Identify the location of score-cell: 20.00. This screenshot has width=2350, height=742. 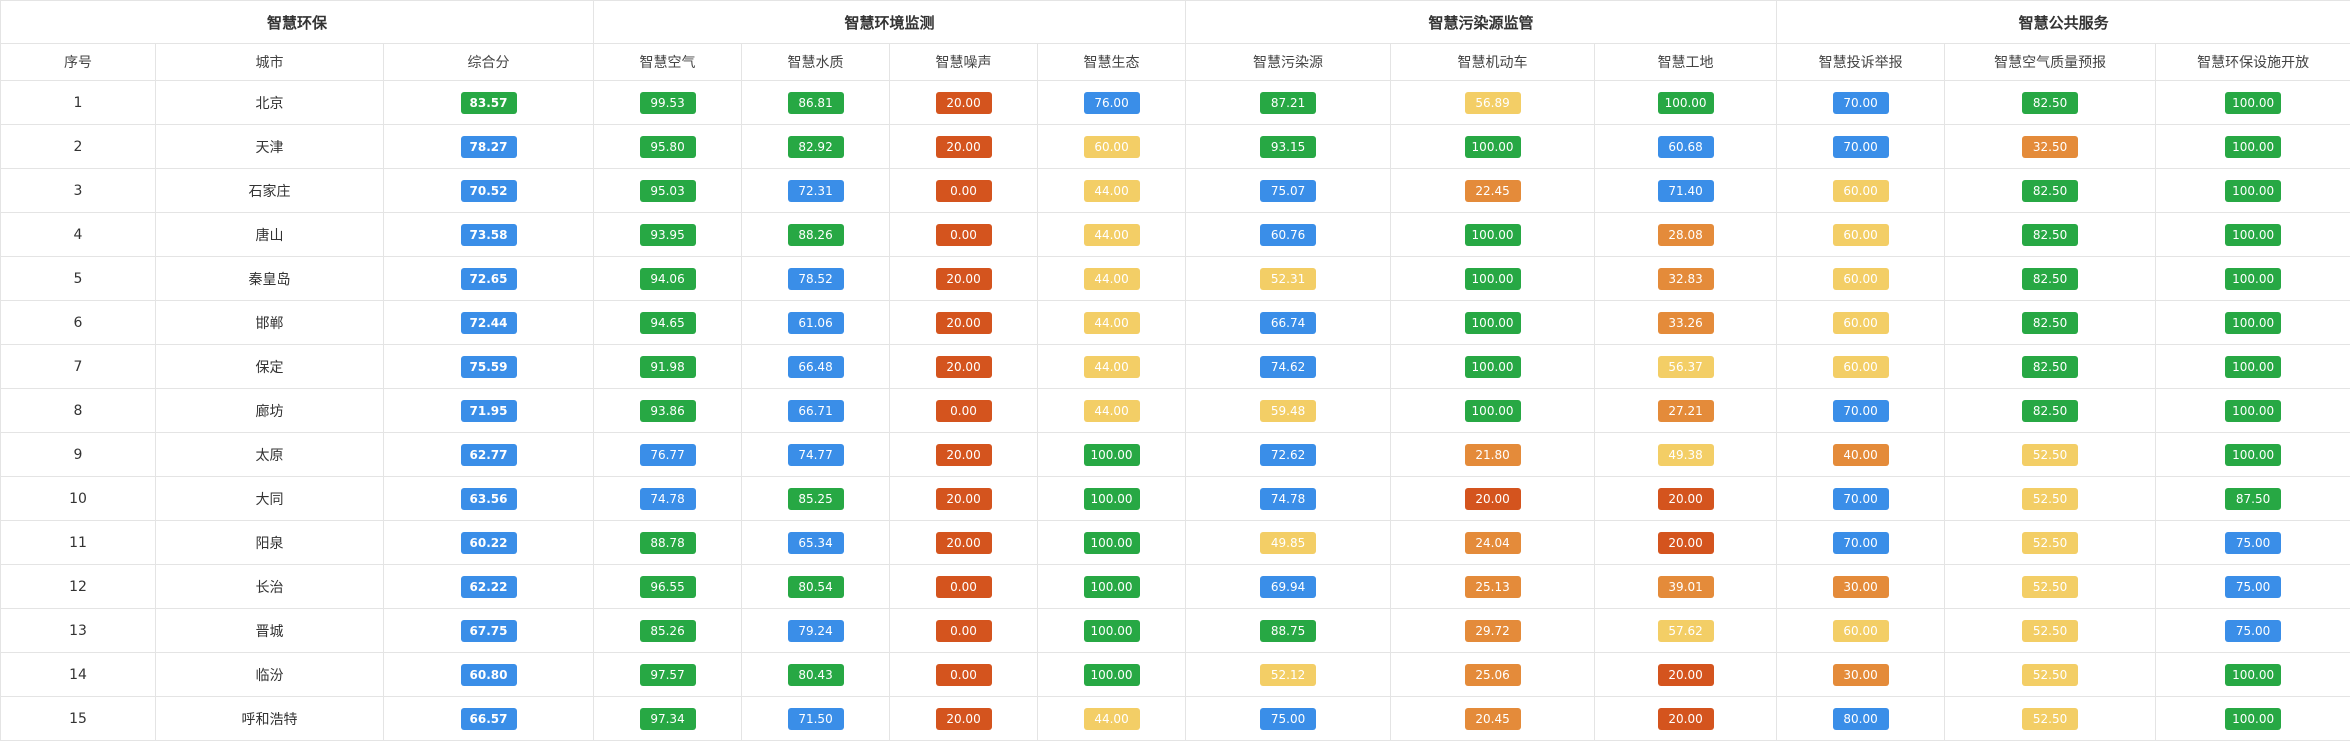
(964, 278).